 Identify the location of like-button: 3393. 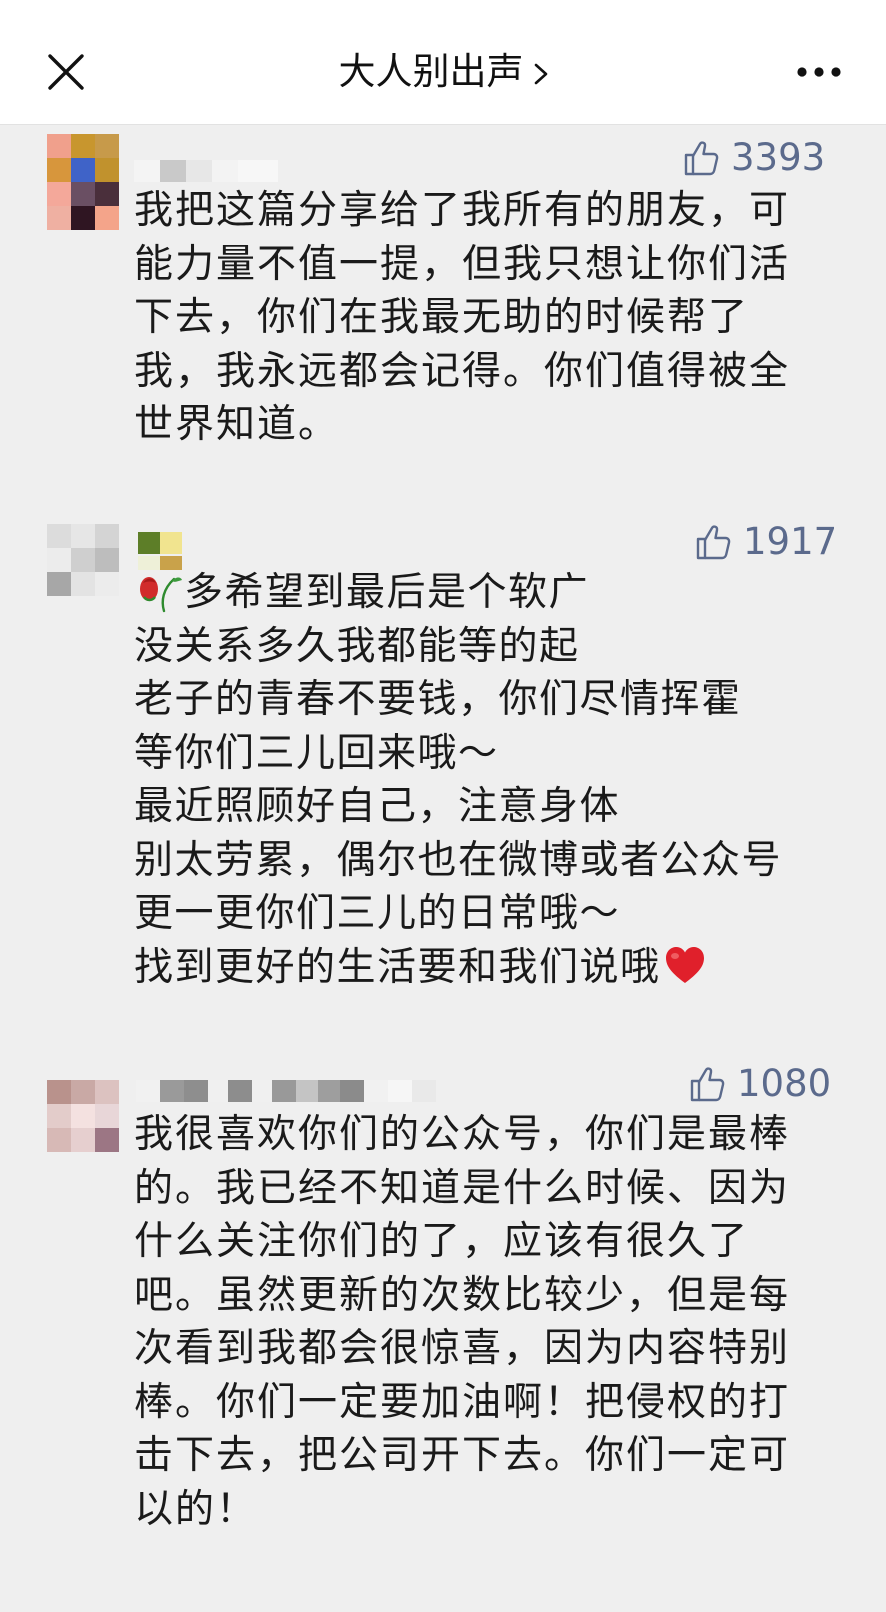
(753, 157).